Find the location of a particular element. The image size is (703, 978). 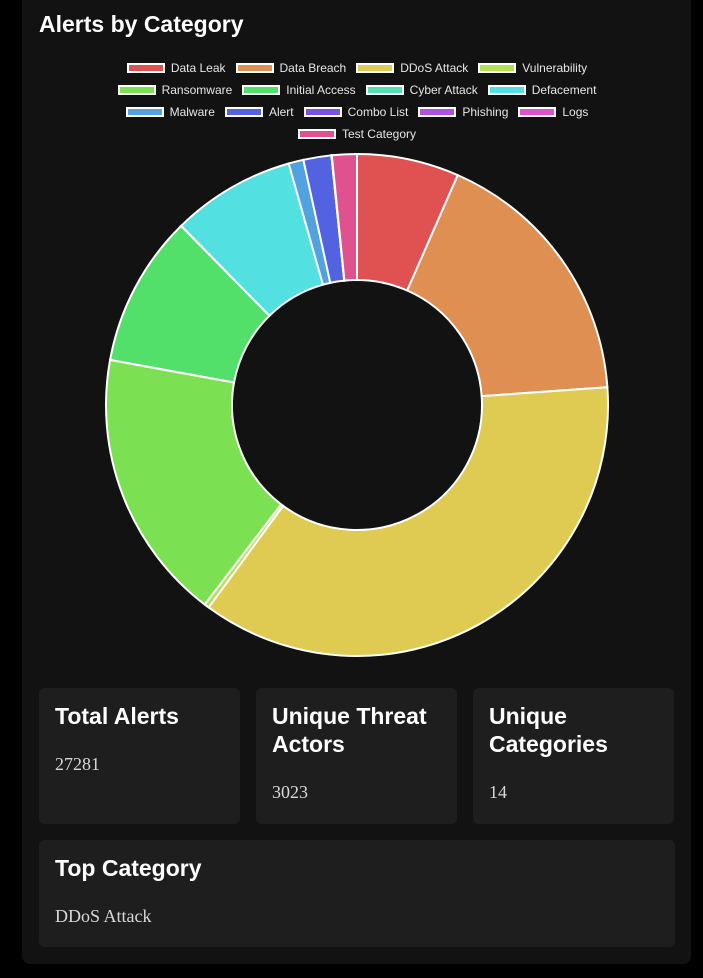

stat-card-total-alerts: Total Alerts 27281 is located at coordinates (139, 756).